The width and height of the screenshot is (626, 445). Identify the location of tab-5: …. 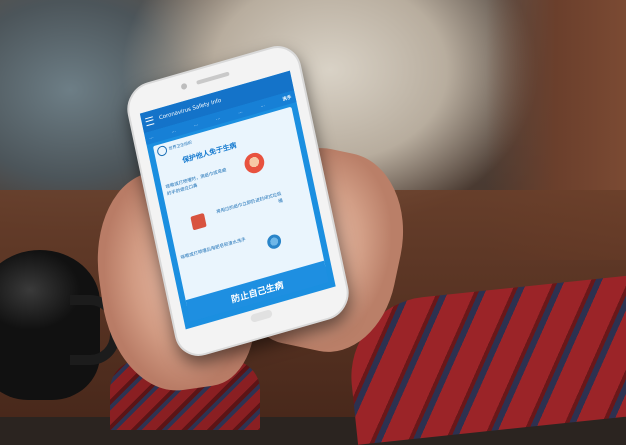
(240, 112).